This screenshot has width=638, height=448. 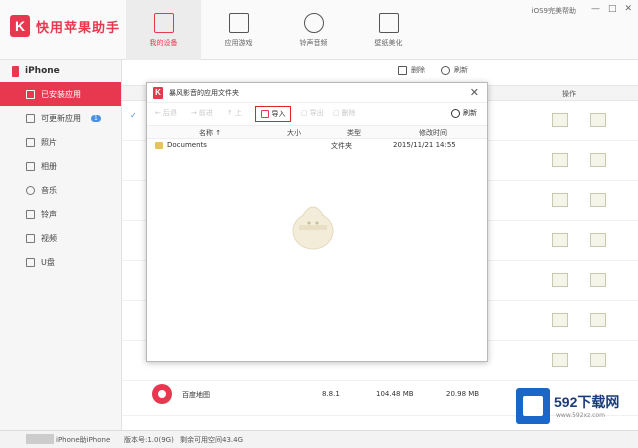 I want to click on dialog-toolbar: ← 后退 → 前进 ↑ 上 导入 ▢ 导出 ▢ 删除 刷新, so click(x=317, y=114).